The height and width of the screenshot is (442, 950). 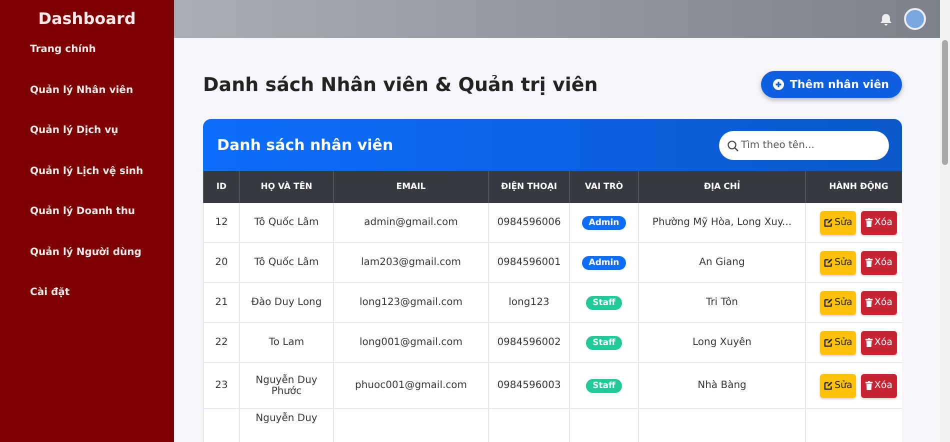 I want to click on column-header: ID, so click(x=222, y=187).